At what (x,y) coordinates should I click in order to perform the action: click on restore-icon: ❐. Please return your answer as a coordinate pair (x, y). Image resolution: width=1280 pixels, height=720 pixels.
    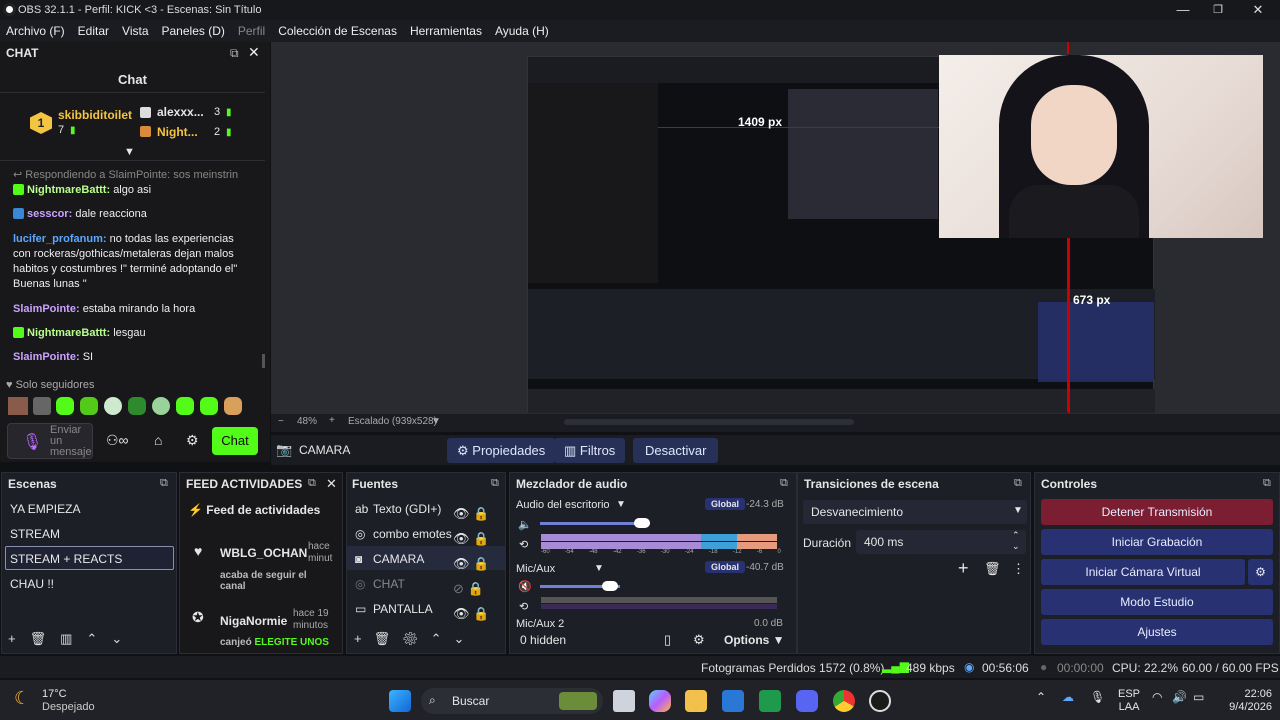
    Looking at the image, I should click on (1218, 10).